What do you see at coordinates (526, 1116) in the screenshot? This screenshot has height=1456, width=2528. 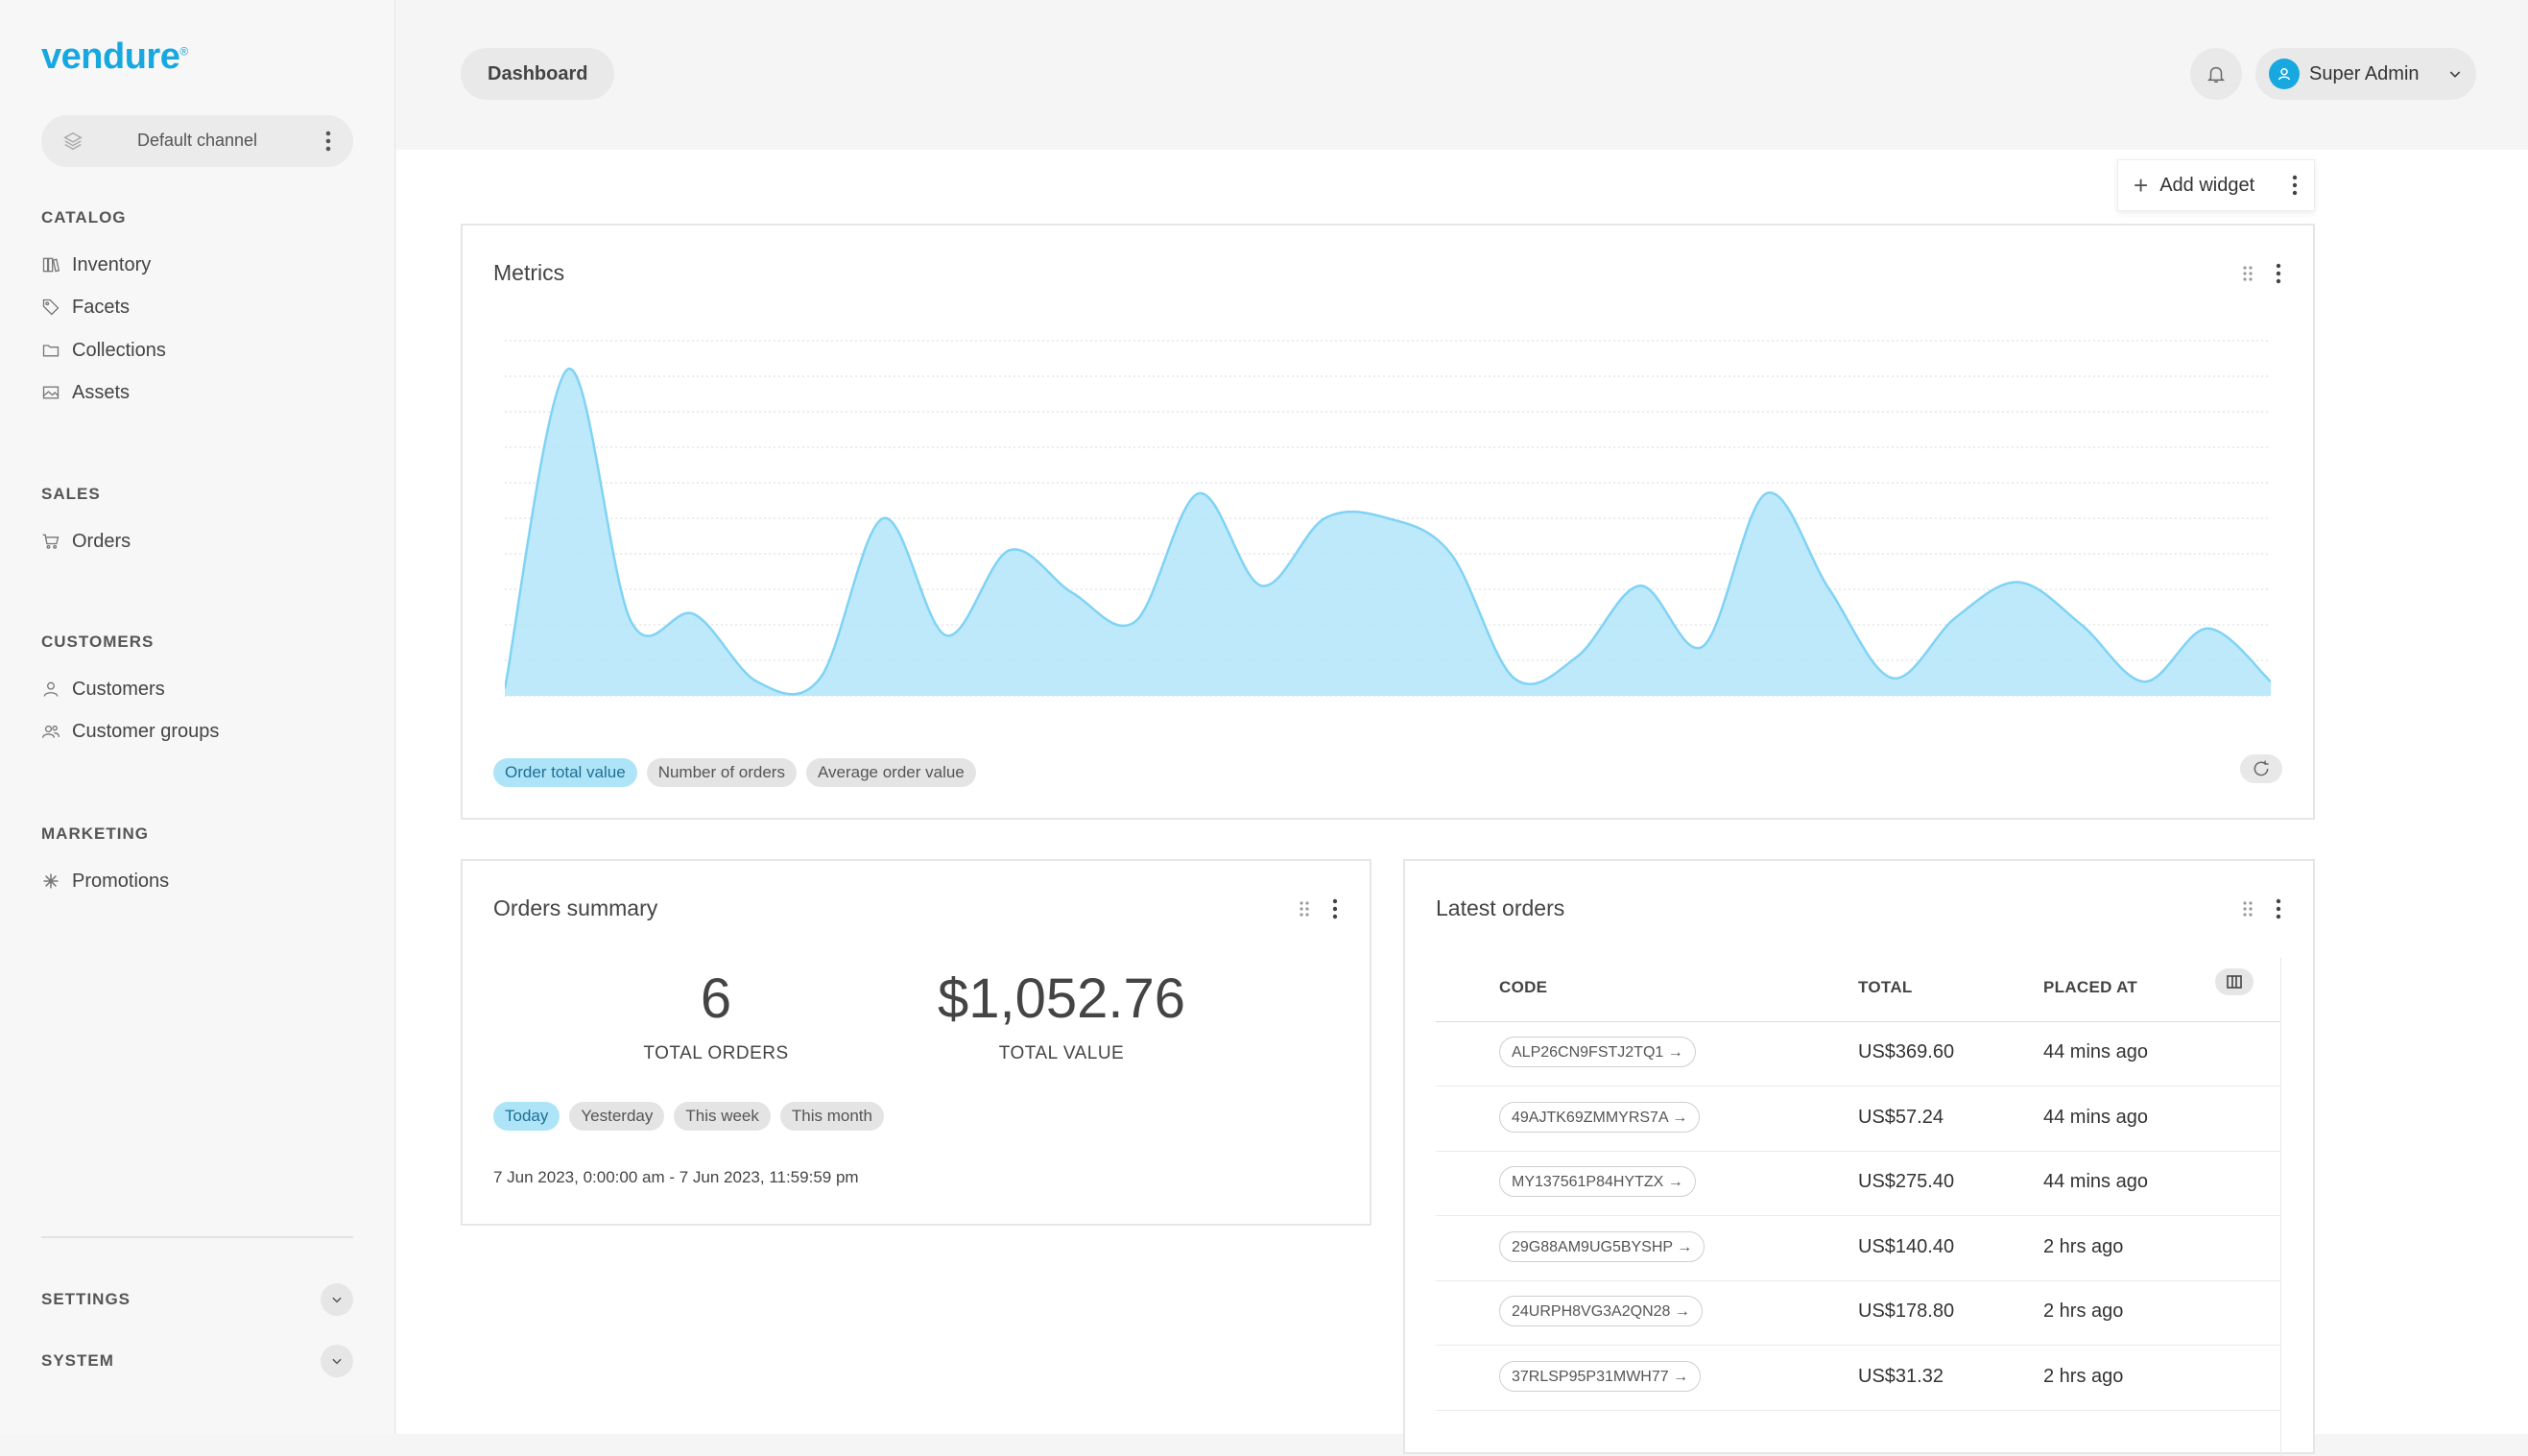 I see `range-today: Today` at bounding box center [526, 1116].